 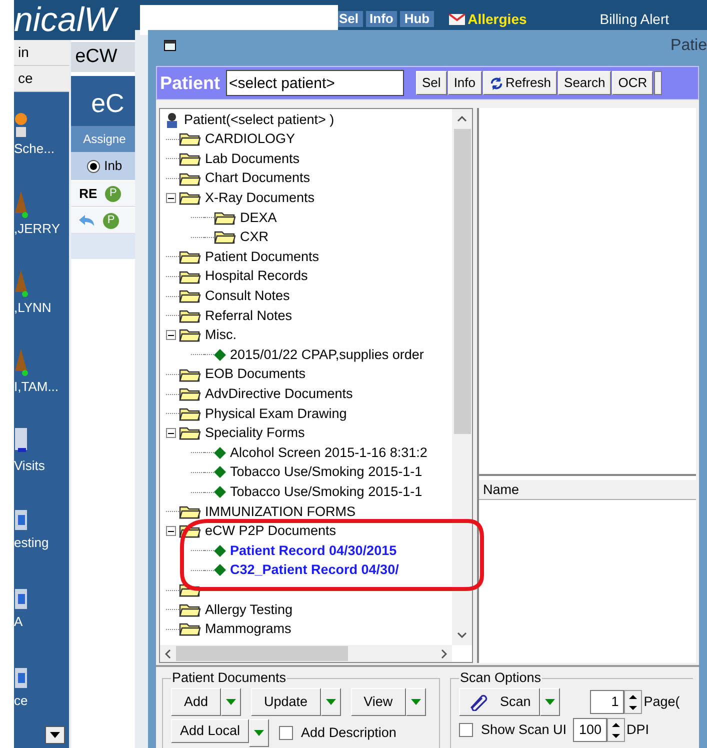 What do you see at coordinates (456, 19) in the screenshot?
I see `mail-icon` at bounding box center [456, 19].